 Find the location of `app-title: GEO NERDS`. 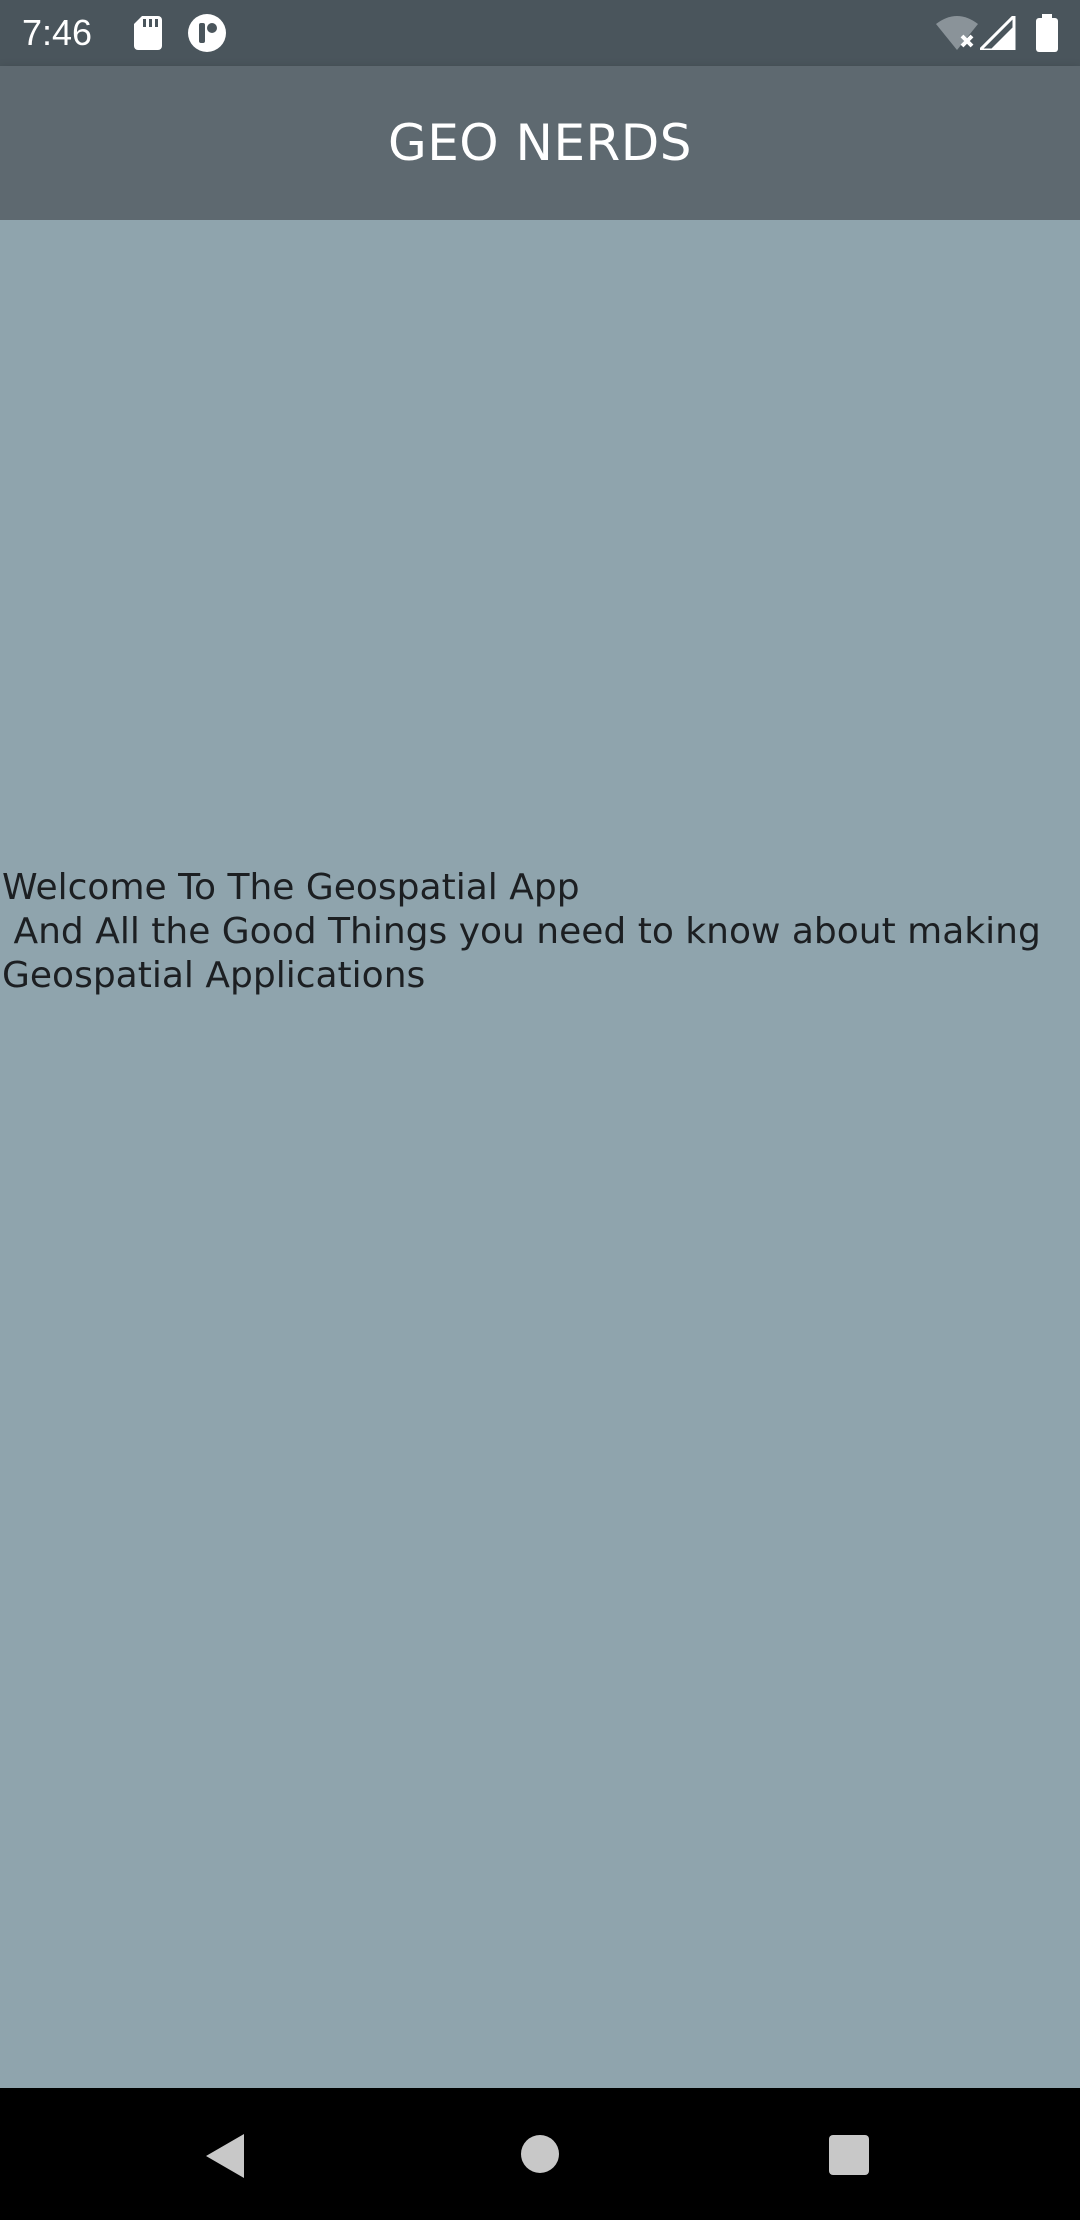

app-title: GEO NERDS is located at coordinates (540, 143).